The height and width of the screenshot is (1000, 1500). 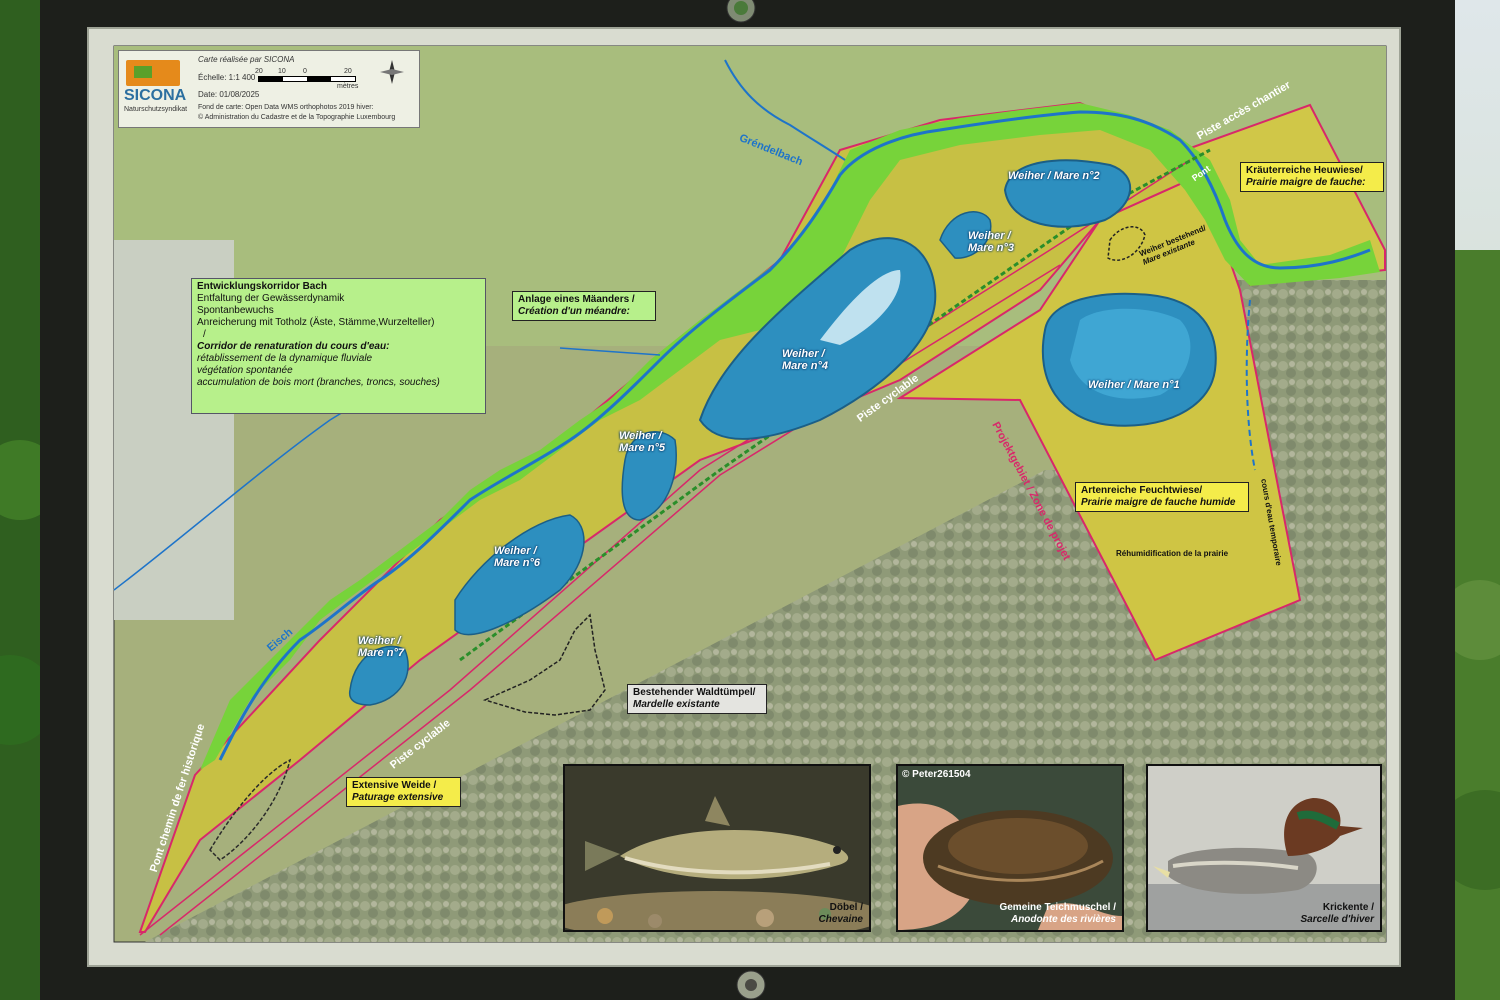 What do you see at coordinates (1158, 502) in the screenshot?
I see `wet-meadow-fr: Prairie maigre de fauche humide` at bounding box center [1158, 502].